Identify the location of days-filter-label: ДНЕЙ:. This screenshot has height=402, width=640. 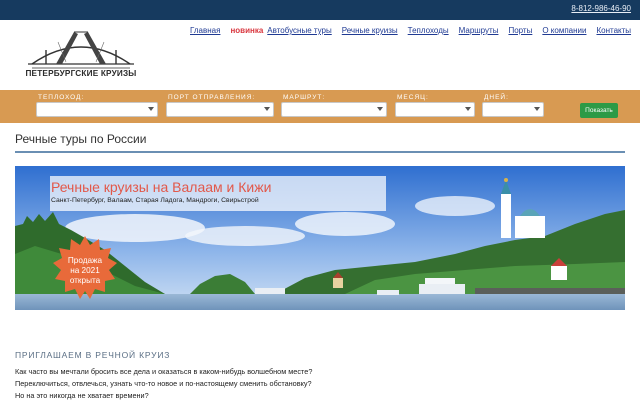
(496, 97).